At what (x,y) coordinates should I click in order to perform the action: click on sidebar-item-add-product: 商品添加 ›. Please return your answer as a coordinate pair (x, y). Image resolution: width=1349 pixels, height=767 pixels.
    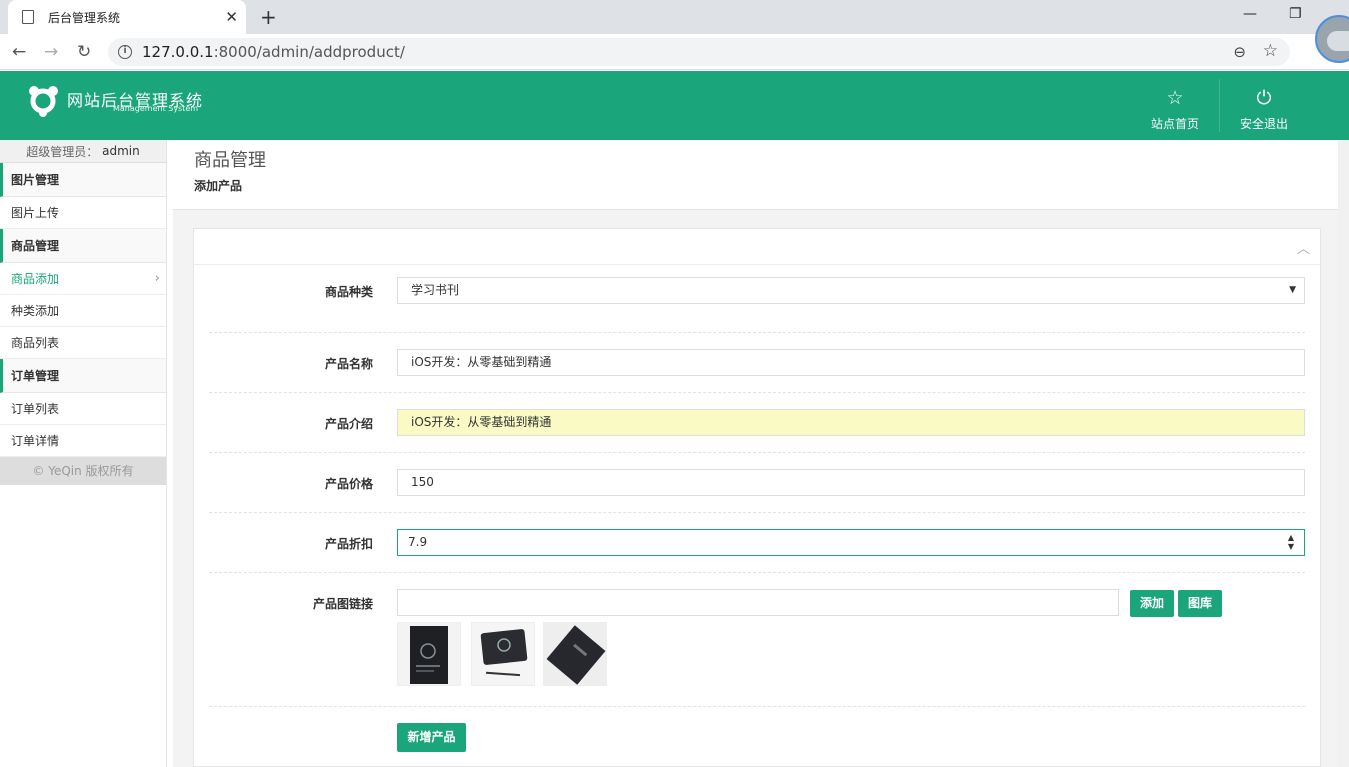
    Looking at the image, I should click on (83, 279).